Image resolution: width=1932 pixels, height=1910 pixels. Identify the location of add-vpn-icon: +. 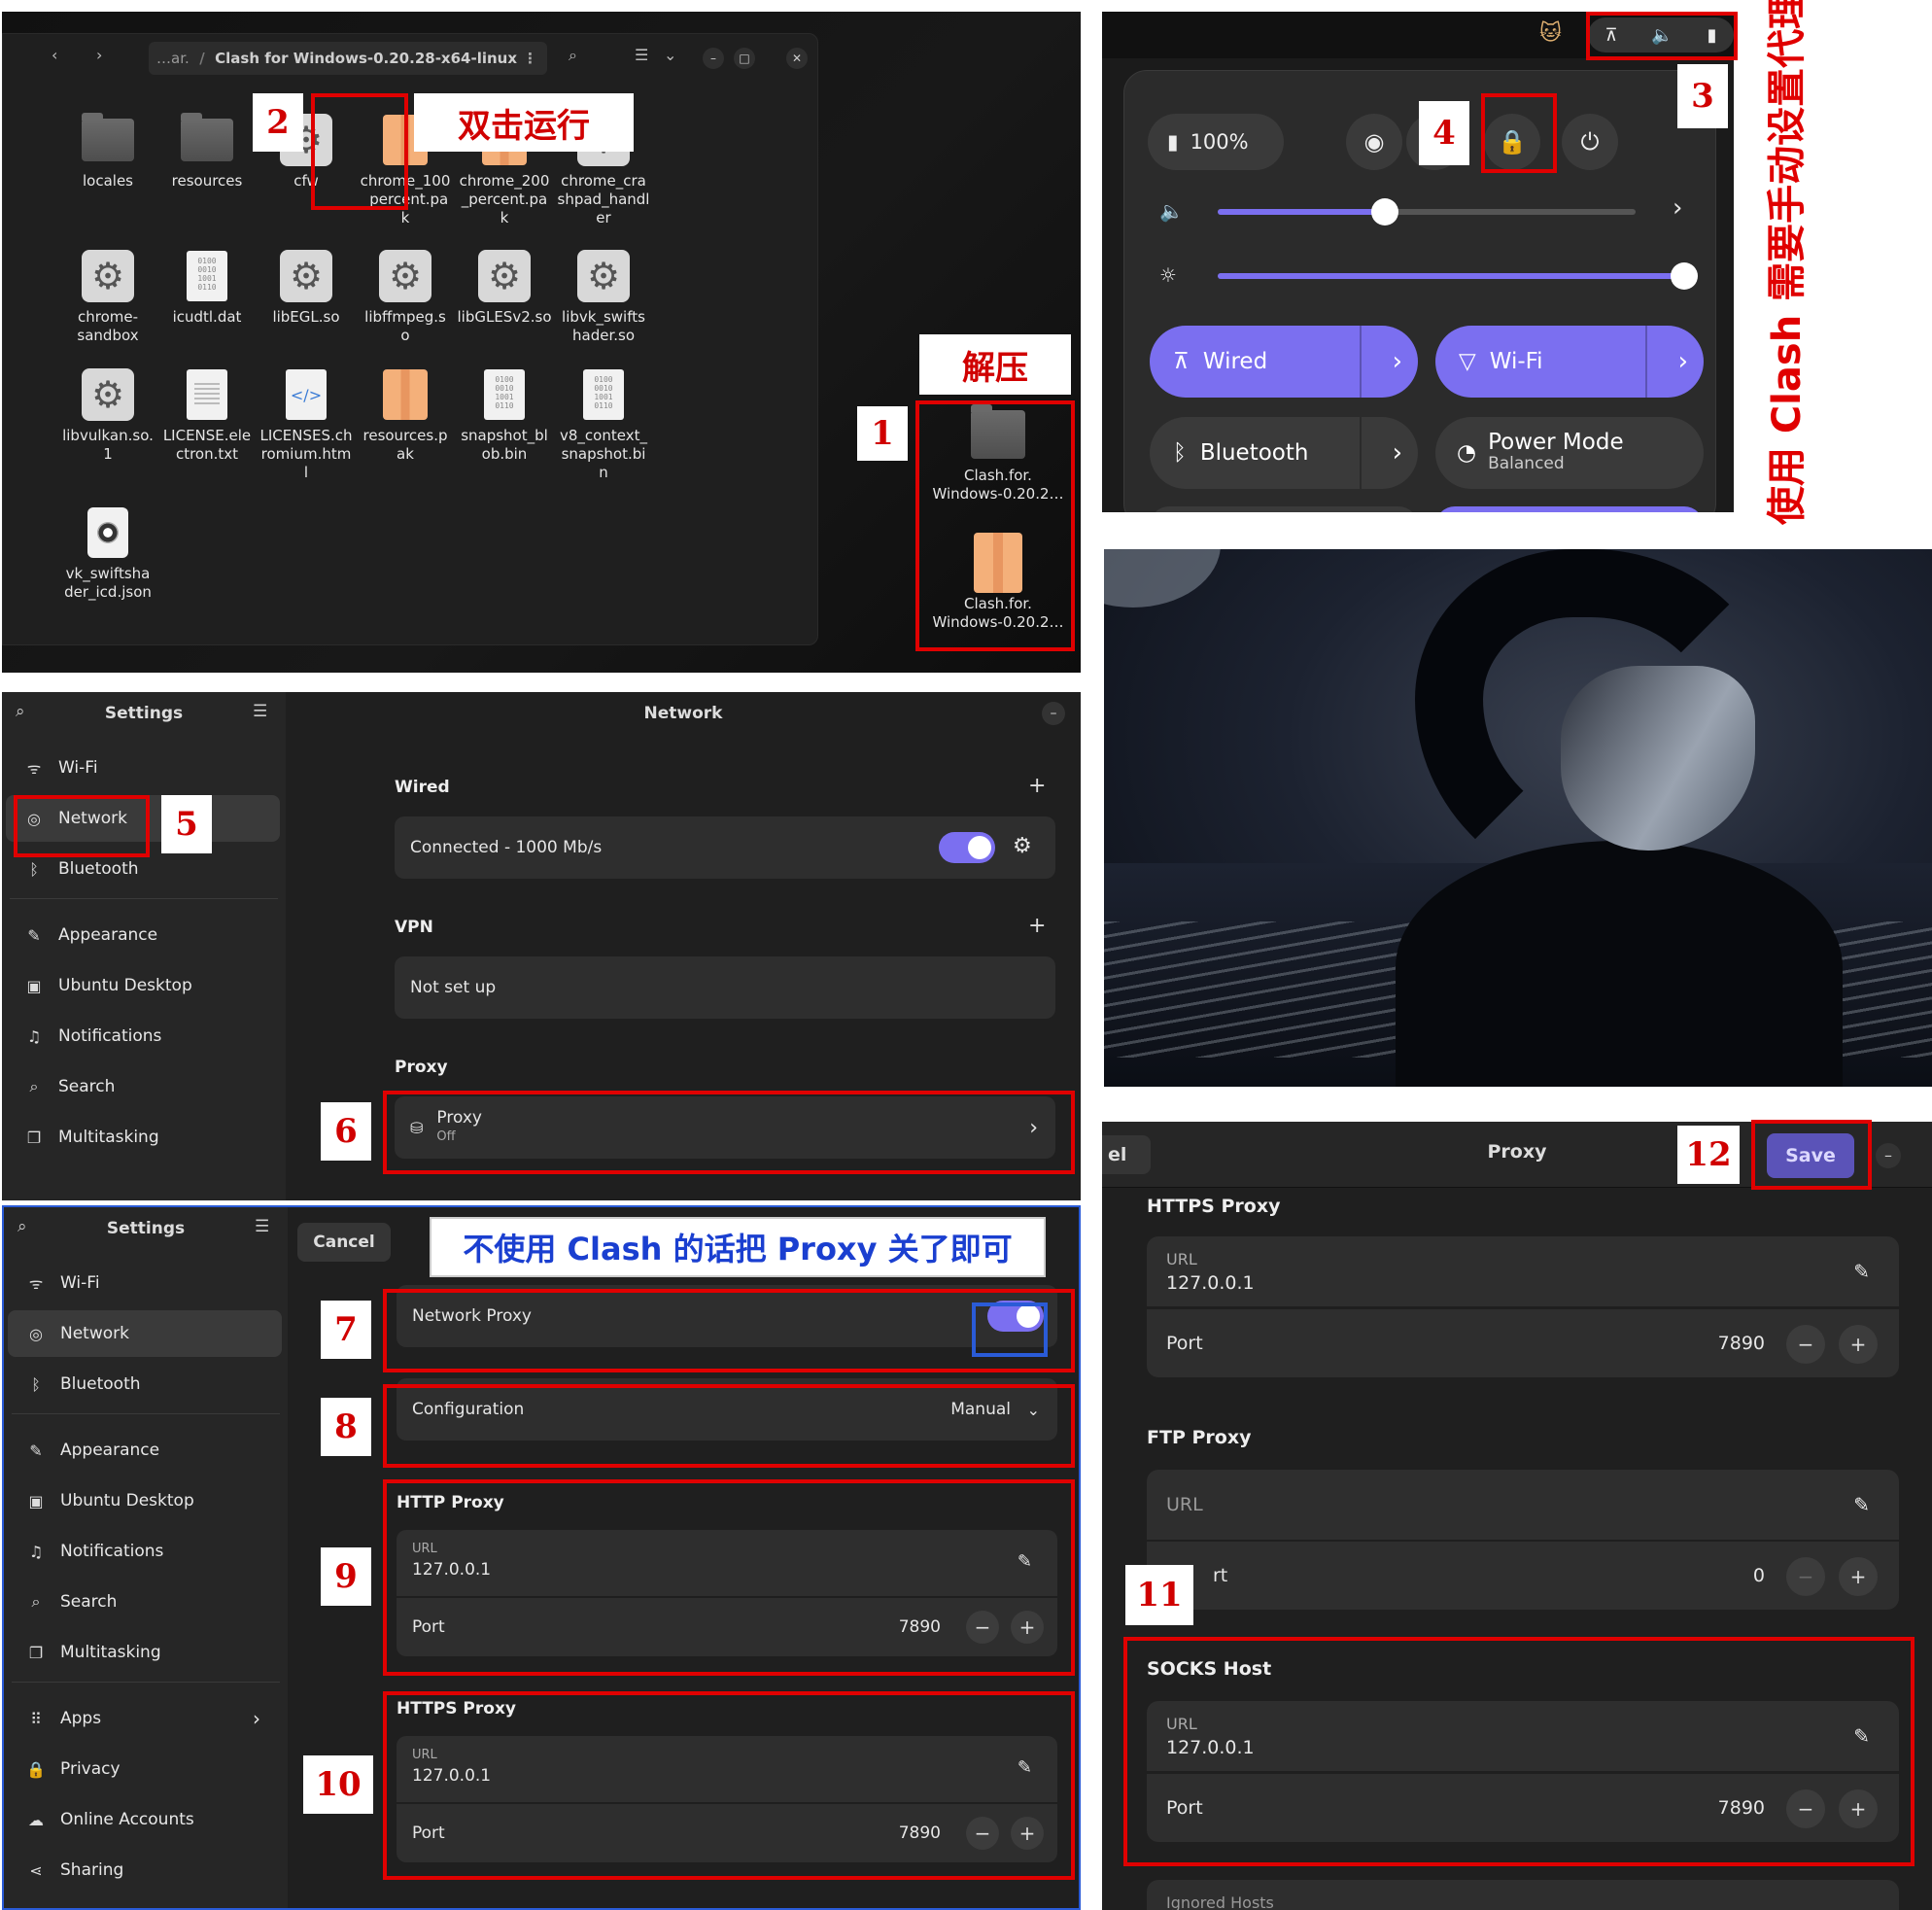
(1037, 926).